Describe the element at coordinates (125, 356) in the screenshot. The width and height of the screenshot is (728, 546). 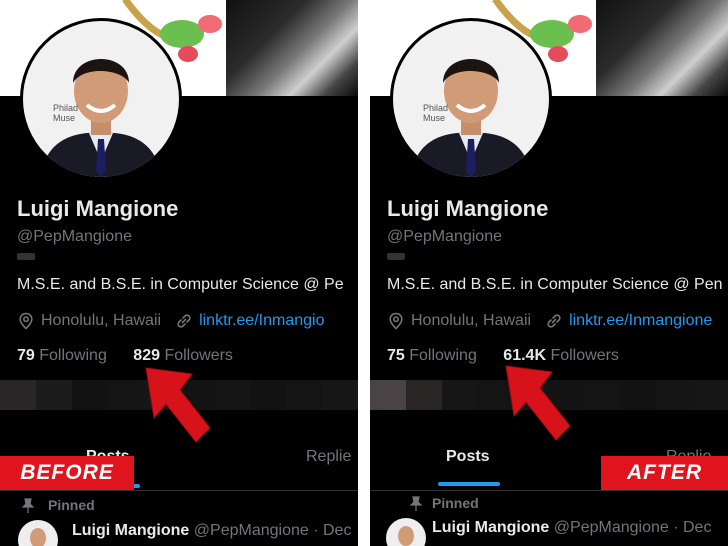
I see `follow-counts: 79 Following 829 Followers` at that location.